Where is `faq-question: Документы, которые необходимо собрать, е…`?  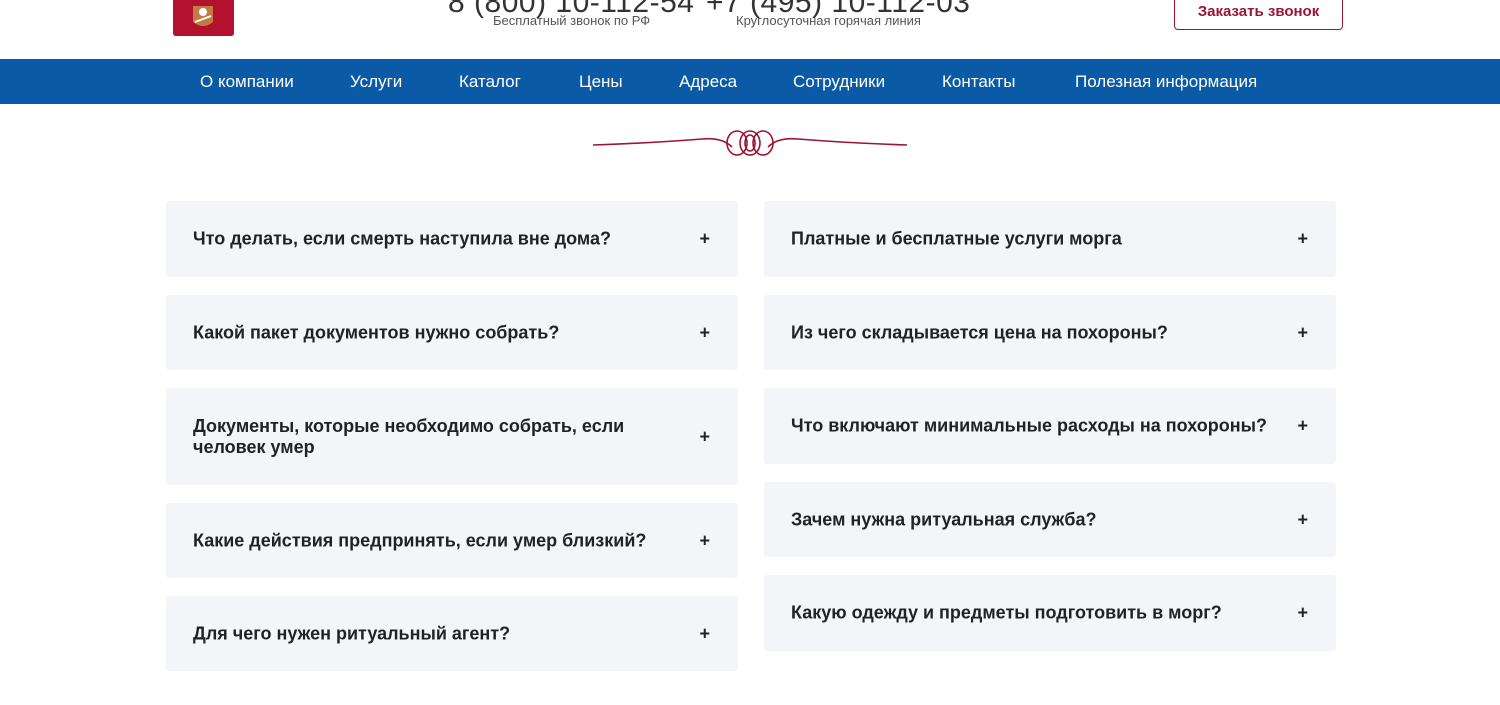 faq-question: Документы, которые необходимо собрать, е… is located at coordinates (409, 436).